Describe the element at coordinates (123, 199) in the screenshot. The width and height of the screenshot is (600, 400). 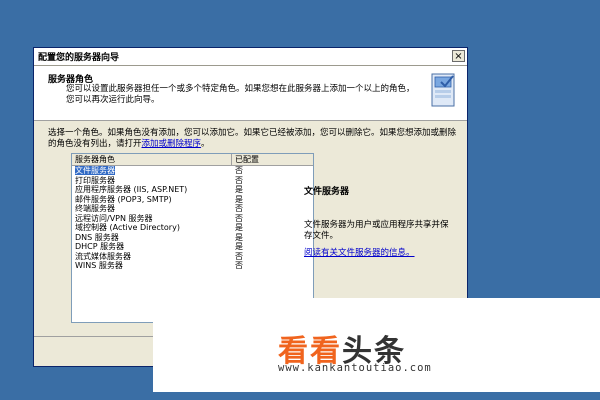
I see `role-name: 邮件服务器 (POP3, SMTP)` at that location.